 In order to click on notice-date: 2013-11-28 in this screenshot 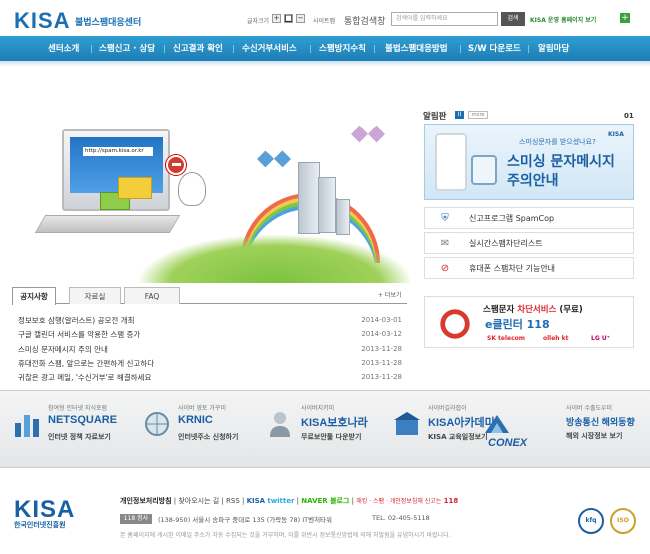, I will do `click(381, 349)`.